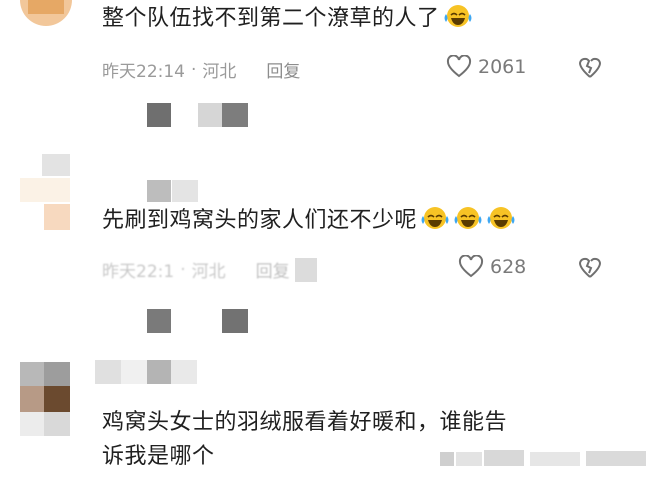 This screenshot has width=660, height=483. Describe the element at coordinates (508, 267) in the screenshot. I see `comment-2-like-count: 628` at that location.